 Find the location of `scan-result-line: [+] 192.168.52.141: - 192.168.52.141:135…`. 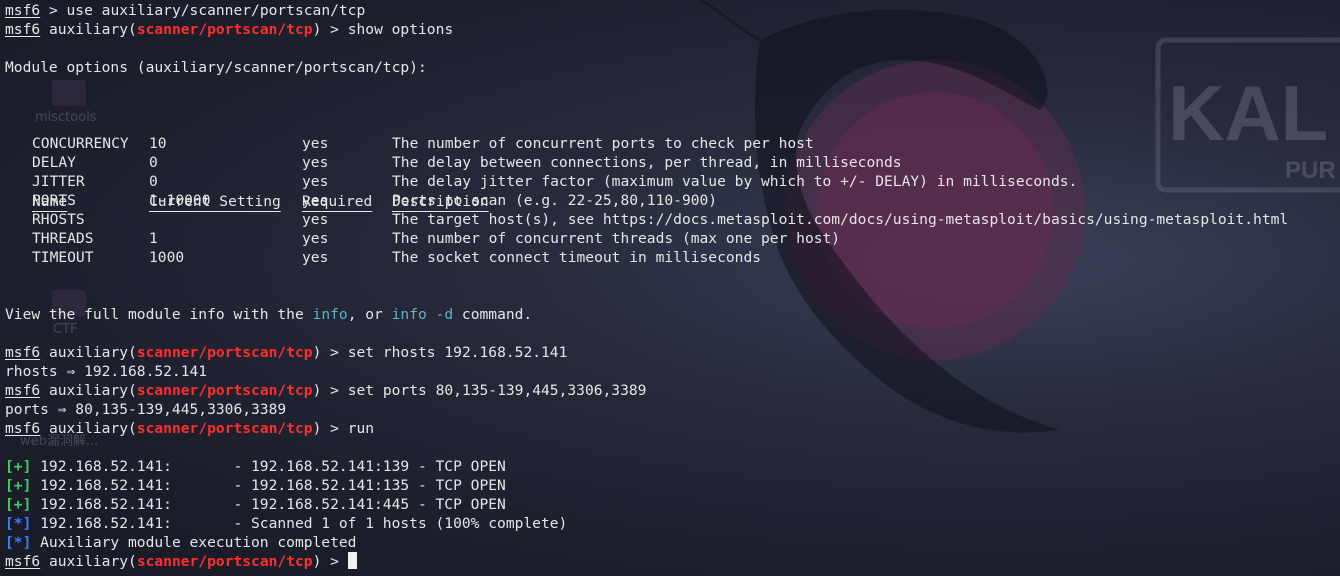

scan-result-line: [+] 192.168.52.141: - 192.168.52.141:135… is located at coordinates (325, 485).